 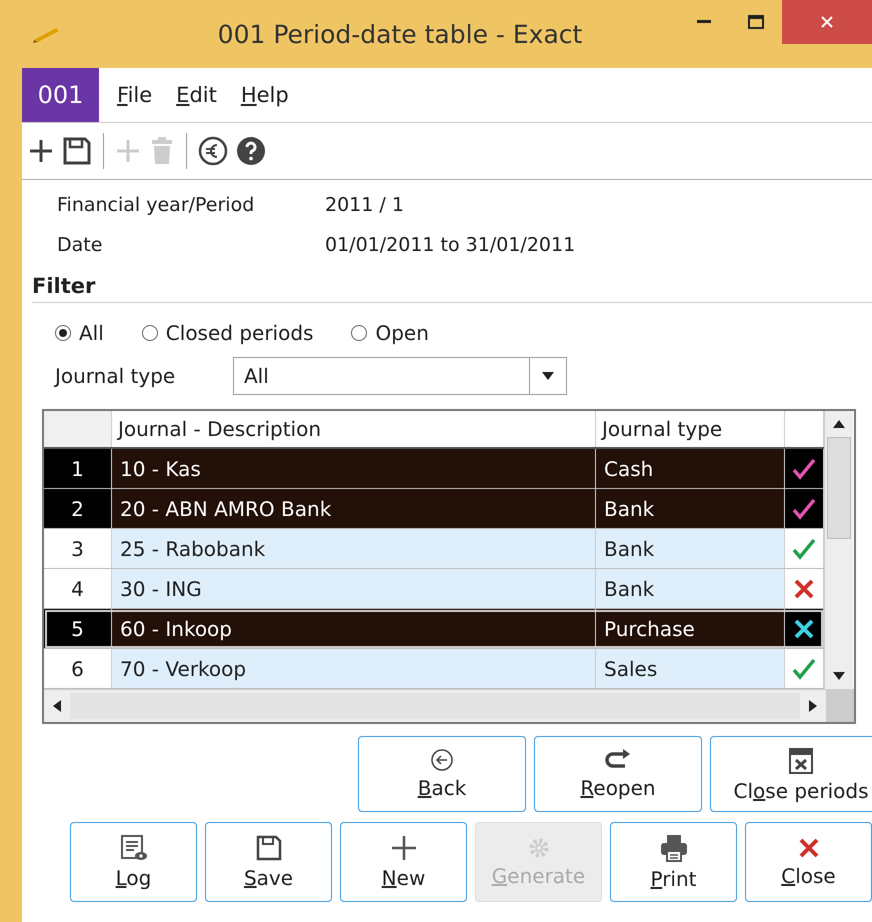 What do you see at coordinates (538, 848) in the screenshot?
I see `gear-icon` at bounding box center [538, 848].